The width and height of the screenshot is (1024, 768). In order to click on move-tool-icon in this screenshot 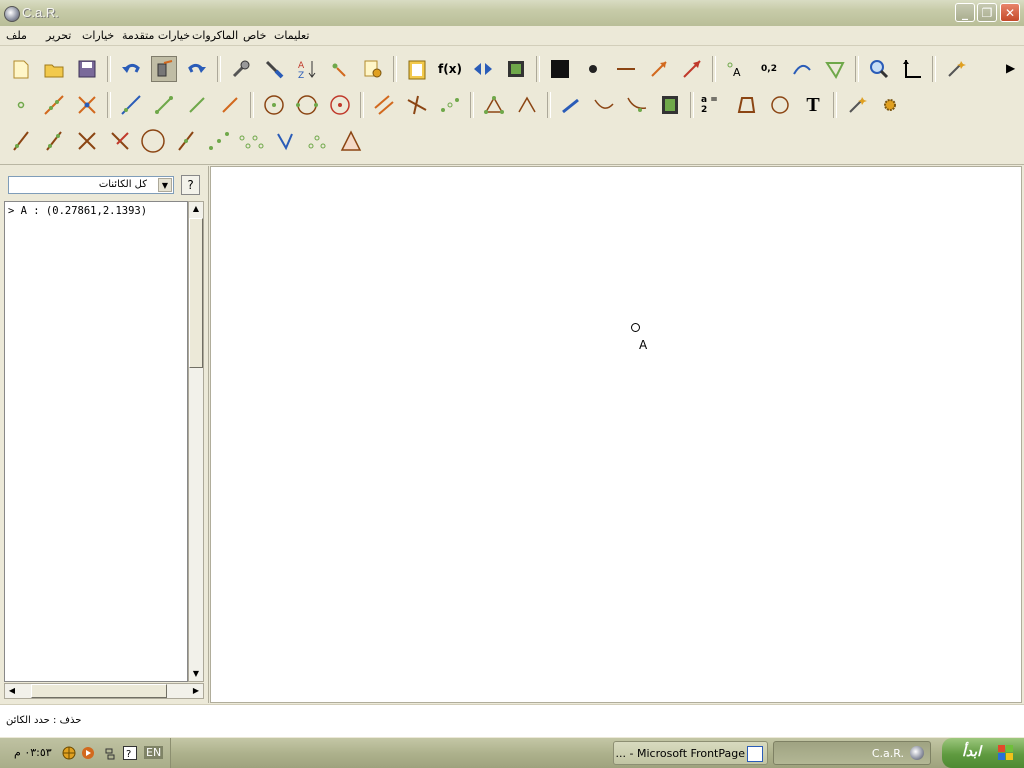, I will do `click(571, 105)`.